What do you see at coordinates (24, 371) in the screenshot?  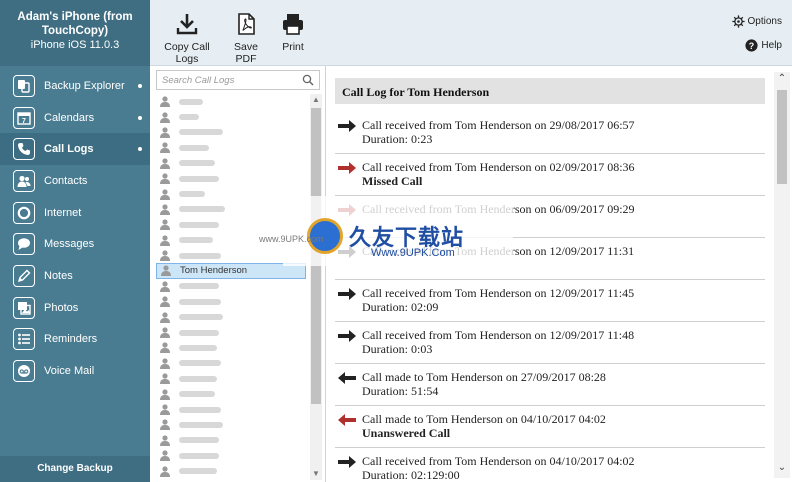 I see `voicemail-icon` at bounding box center [24, 371].